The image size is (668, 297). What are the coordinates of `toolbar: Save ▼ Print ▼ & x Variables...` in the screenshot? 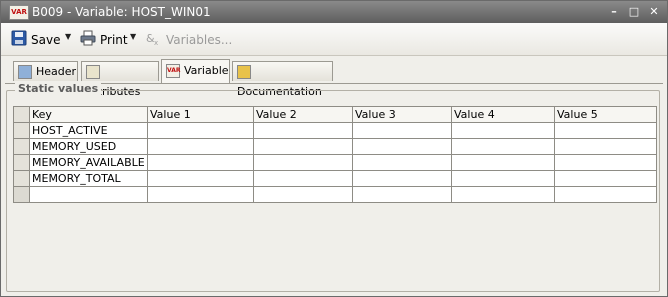 It's located at (334, 39).